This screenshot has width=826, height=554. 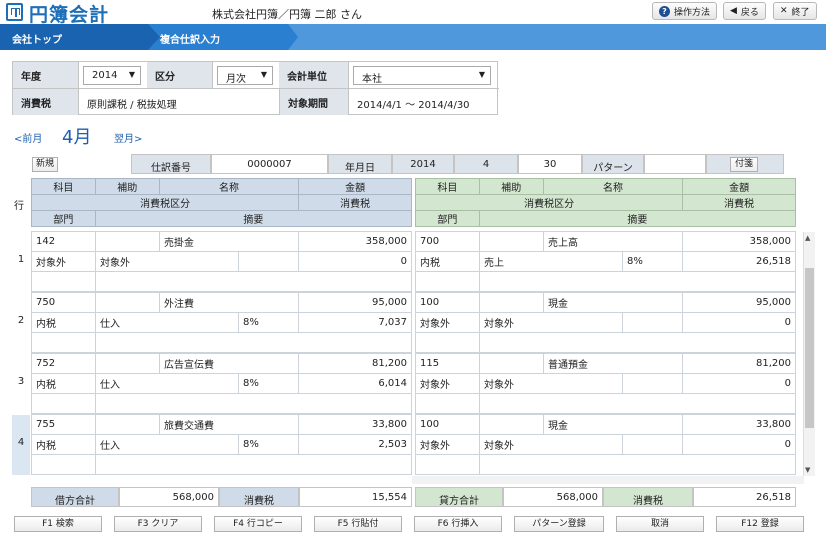 I want to click on account-name-field: 売掛金, so click(x=229, y=241).